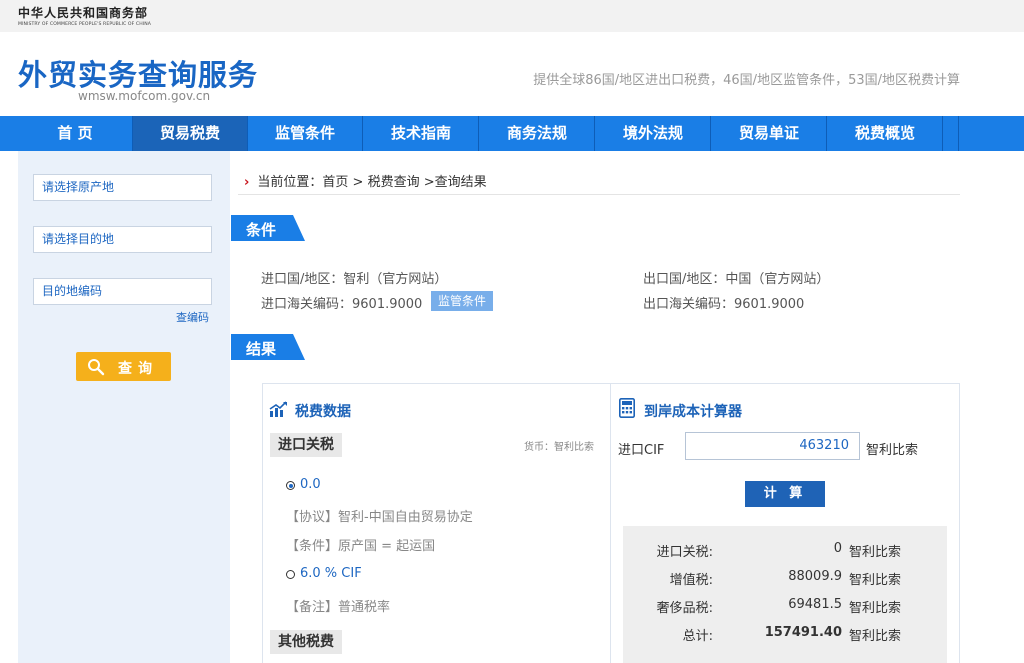 This screenshot has height=663, width=1024. Describe the element at coordinates (892, 450) in the screenshot. I see `cif-unit: 智利比索` at that location.